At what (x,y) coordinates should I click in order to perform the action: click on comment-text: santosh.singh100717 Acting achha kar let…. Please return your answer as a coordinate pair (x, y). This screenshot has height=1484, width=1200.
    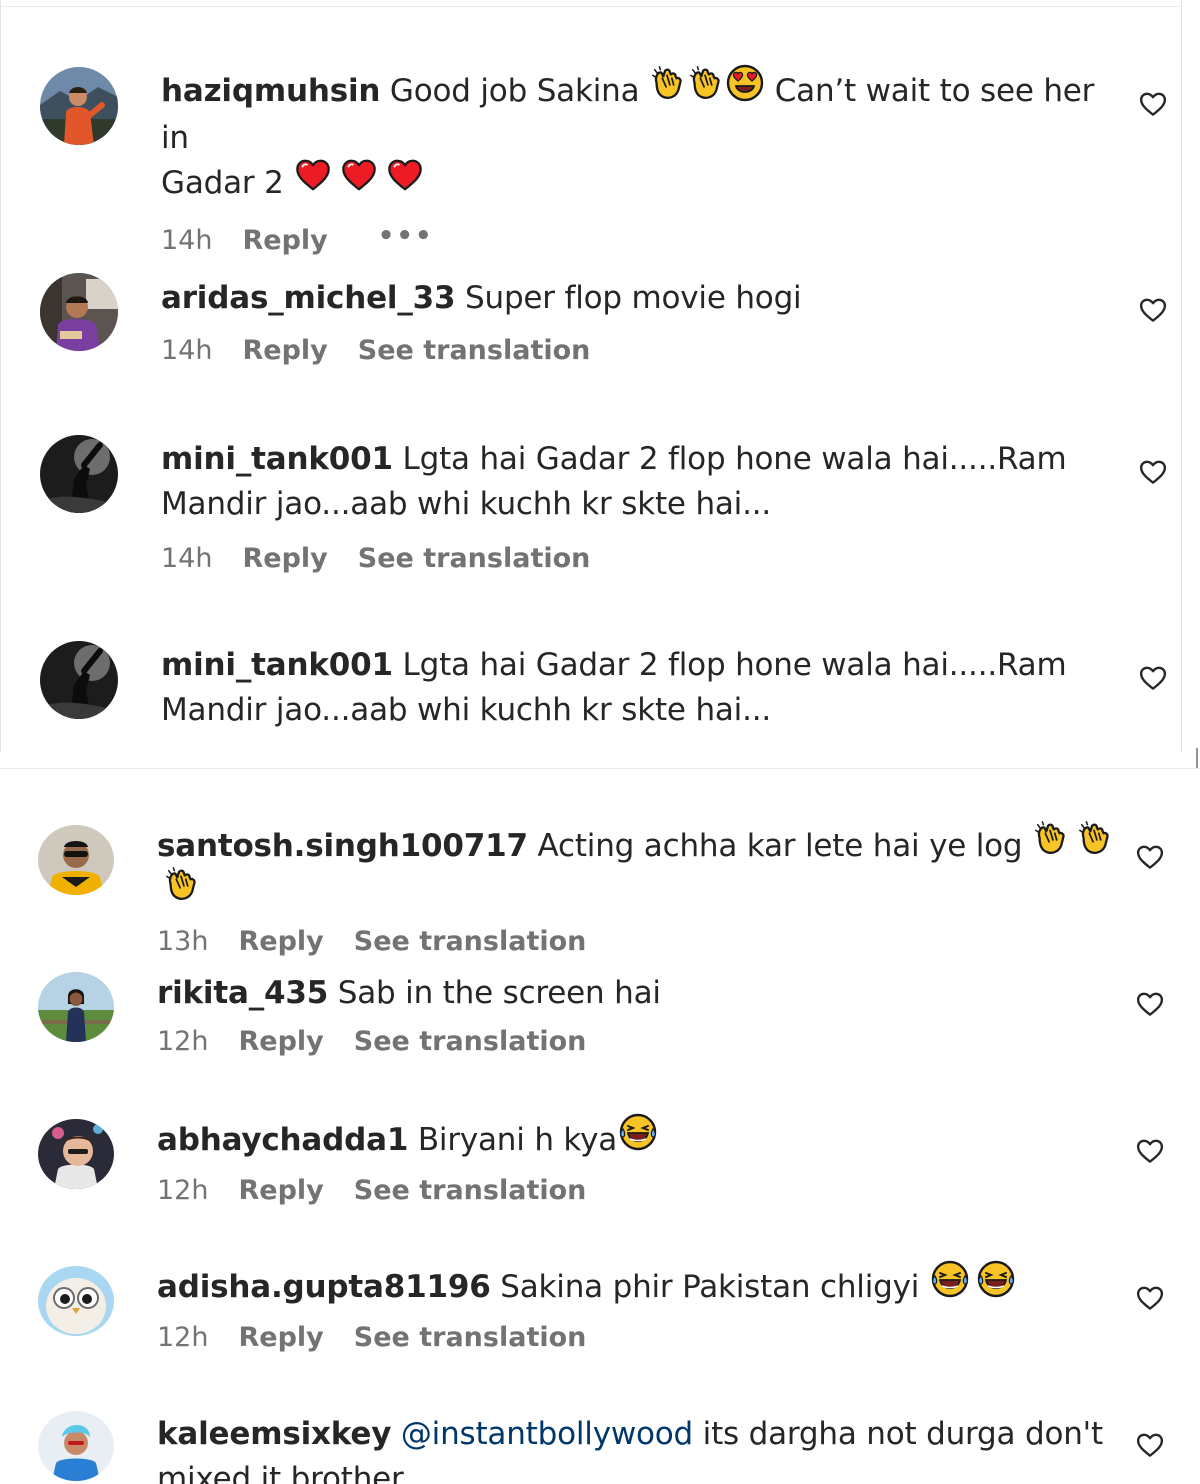
    Looking at the image, I should click on (637, 870).